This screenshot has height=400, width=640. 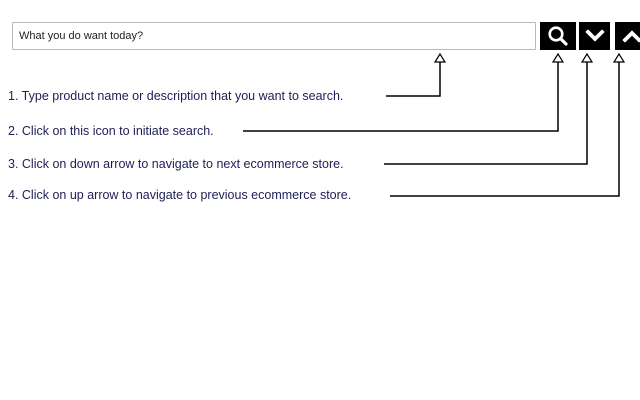 I want to click on callout-line-up, so click(x=505, y=129).